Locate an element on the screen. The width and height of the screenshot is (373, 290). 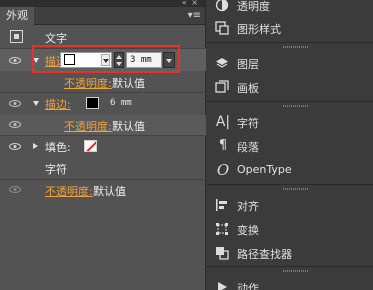
actions-icon is located at coordinates (223, 285).